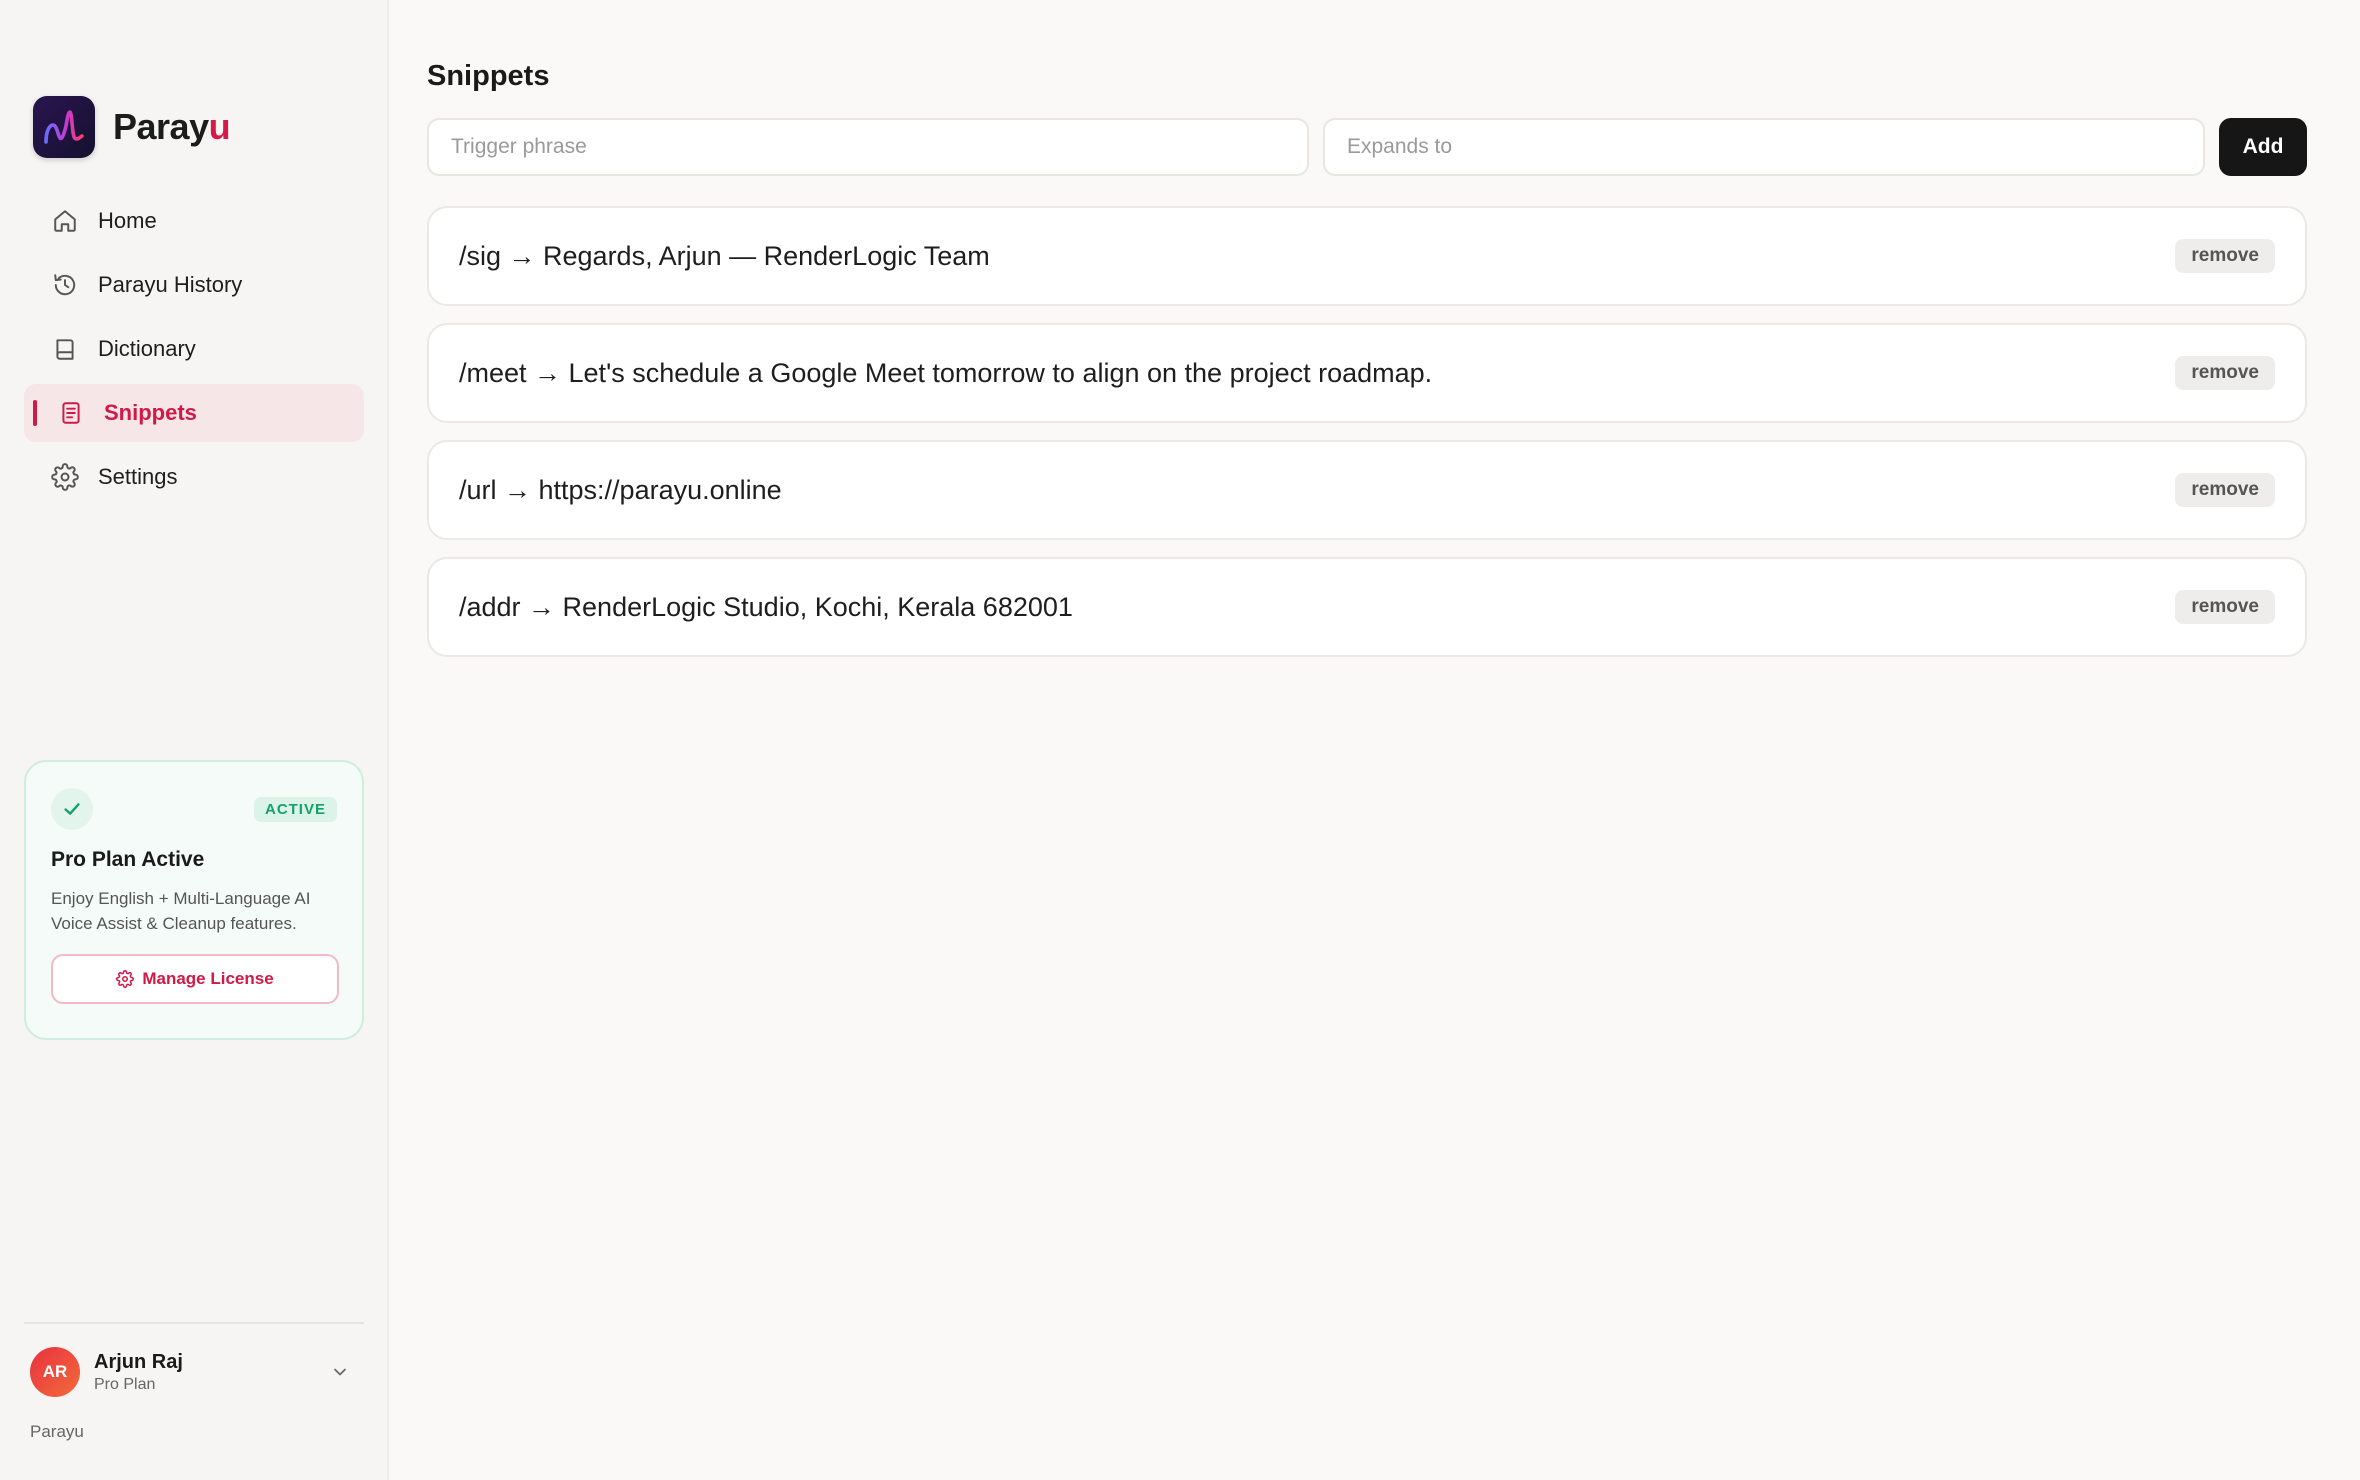 Image resolution: width=2360 pixels, height=1480 pixels. Describe the element at coordinates (147, 348) in the screenshot. I see `sidebar-item-label: Dictionary` at that location.